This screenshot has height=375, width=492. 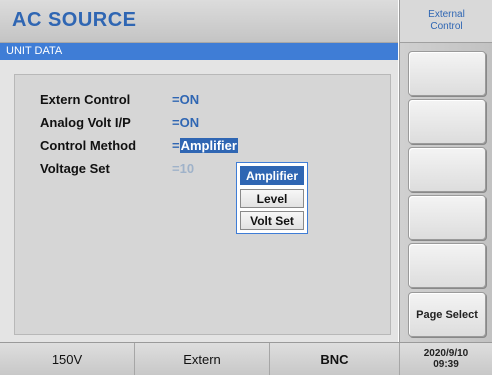 I want to click on extern-control-label: Extern Control, so click(x=85, y=99).